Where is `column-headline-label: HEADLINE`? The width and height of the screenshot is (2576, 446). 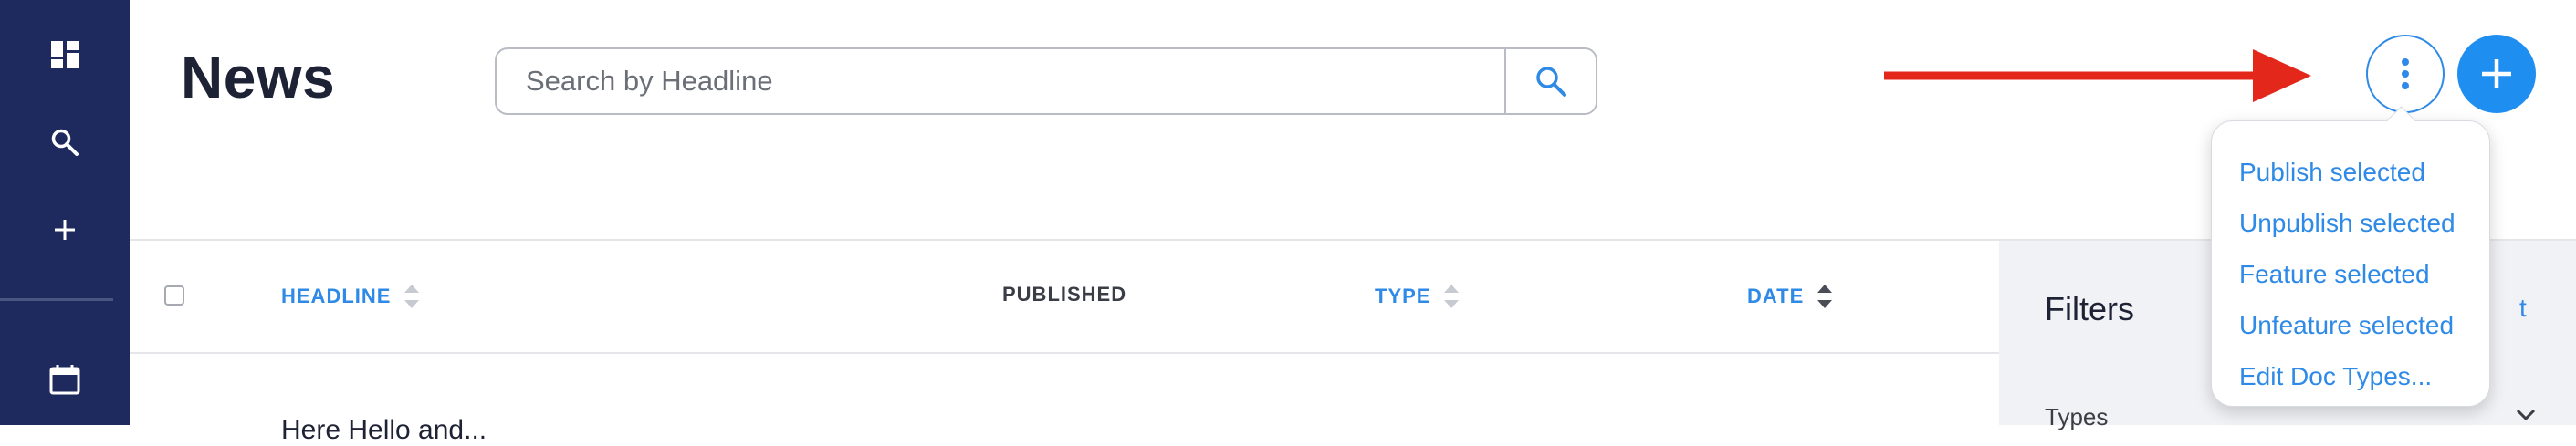 column-headline-label: HEADLINE is located at coordinates (336, 296).